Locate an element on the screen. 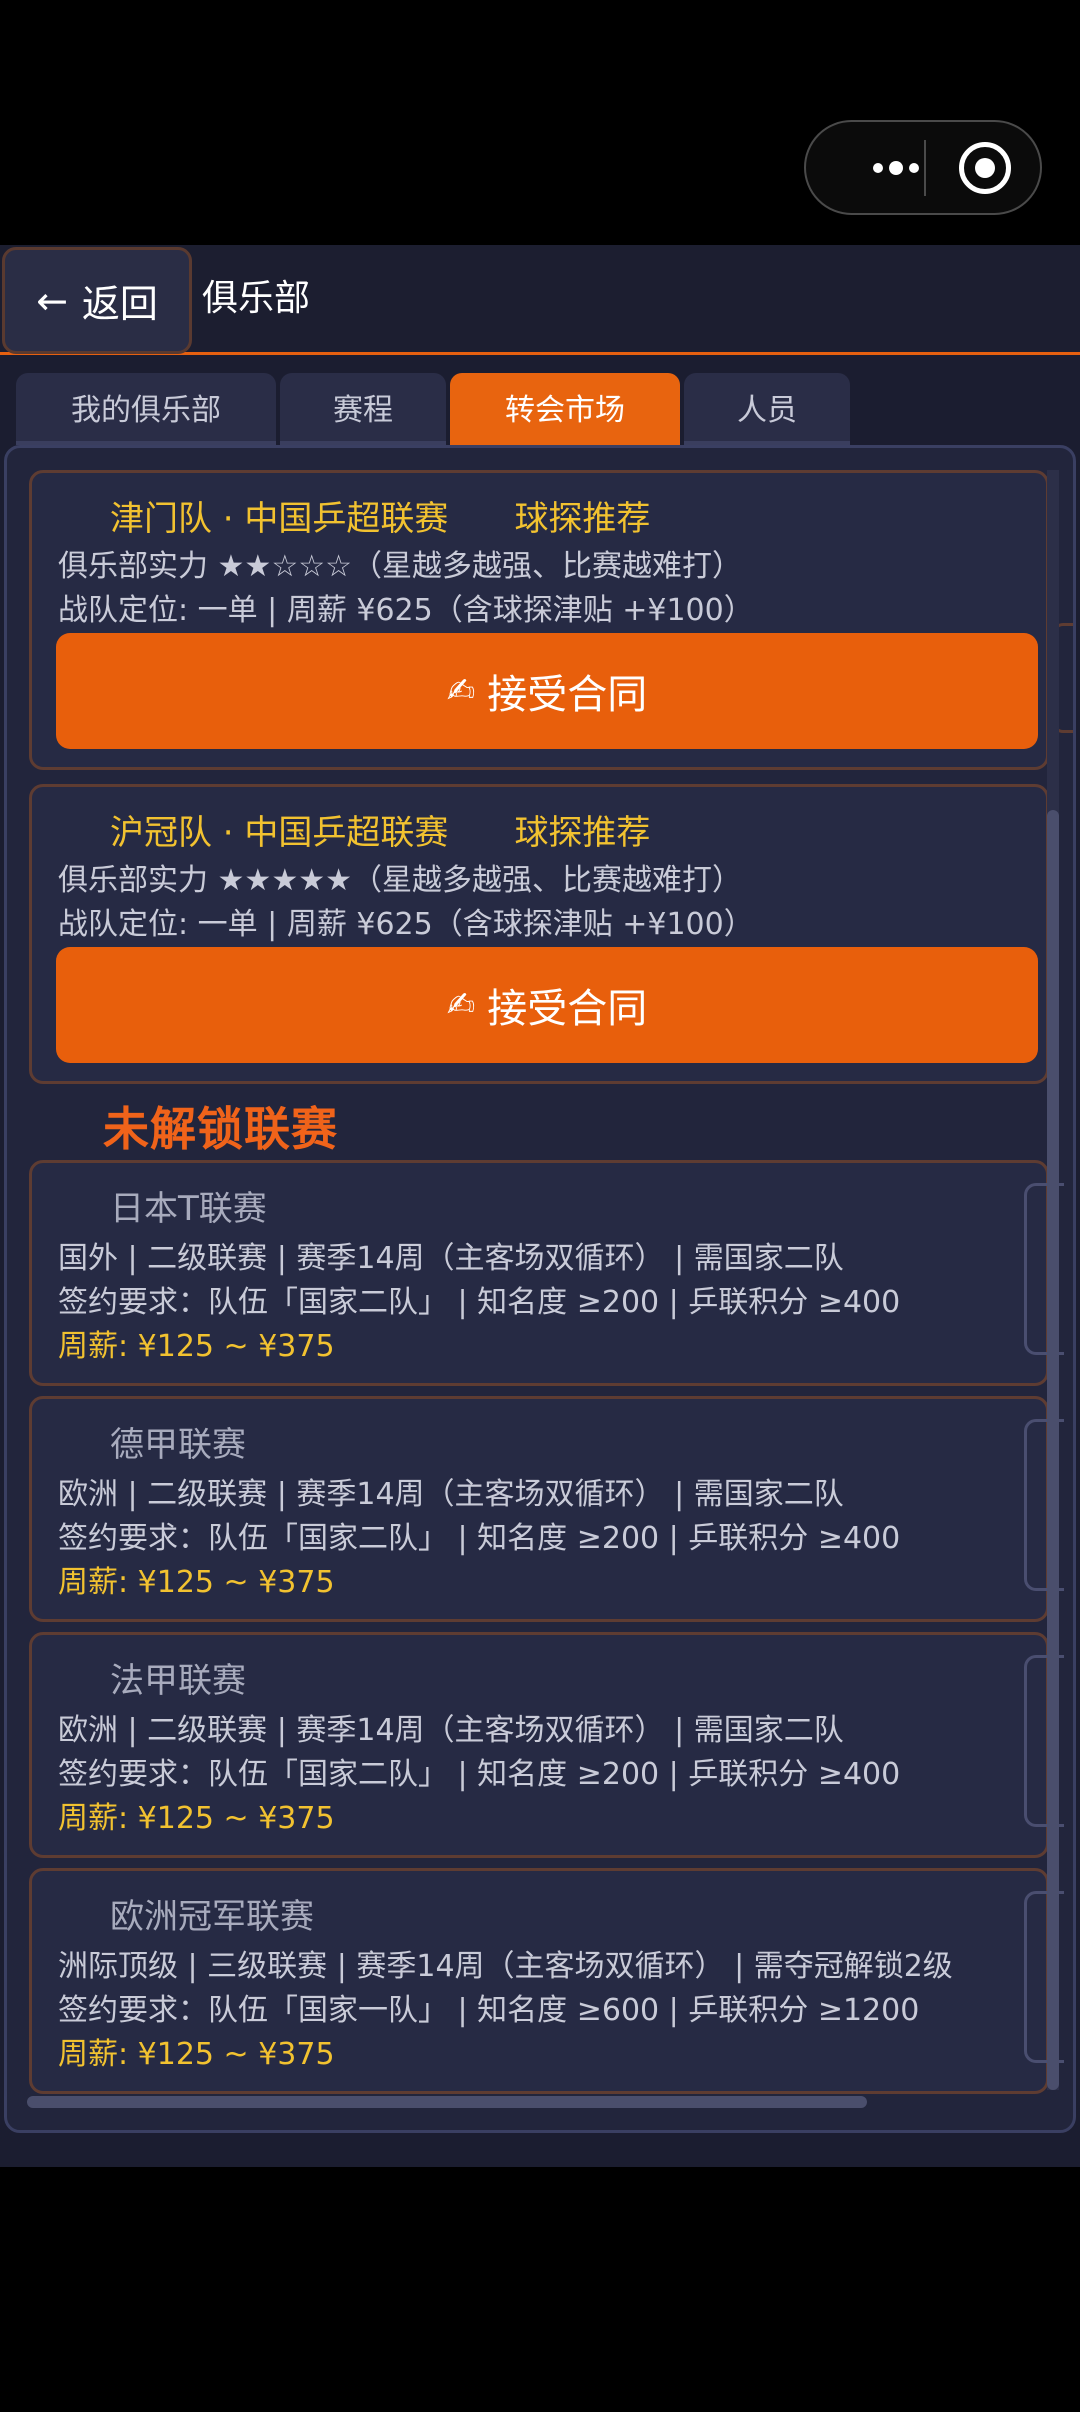  tab-schedule: 赛程 is located at coordinates (363, 409).